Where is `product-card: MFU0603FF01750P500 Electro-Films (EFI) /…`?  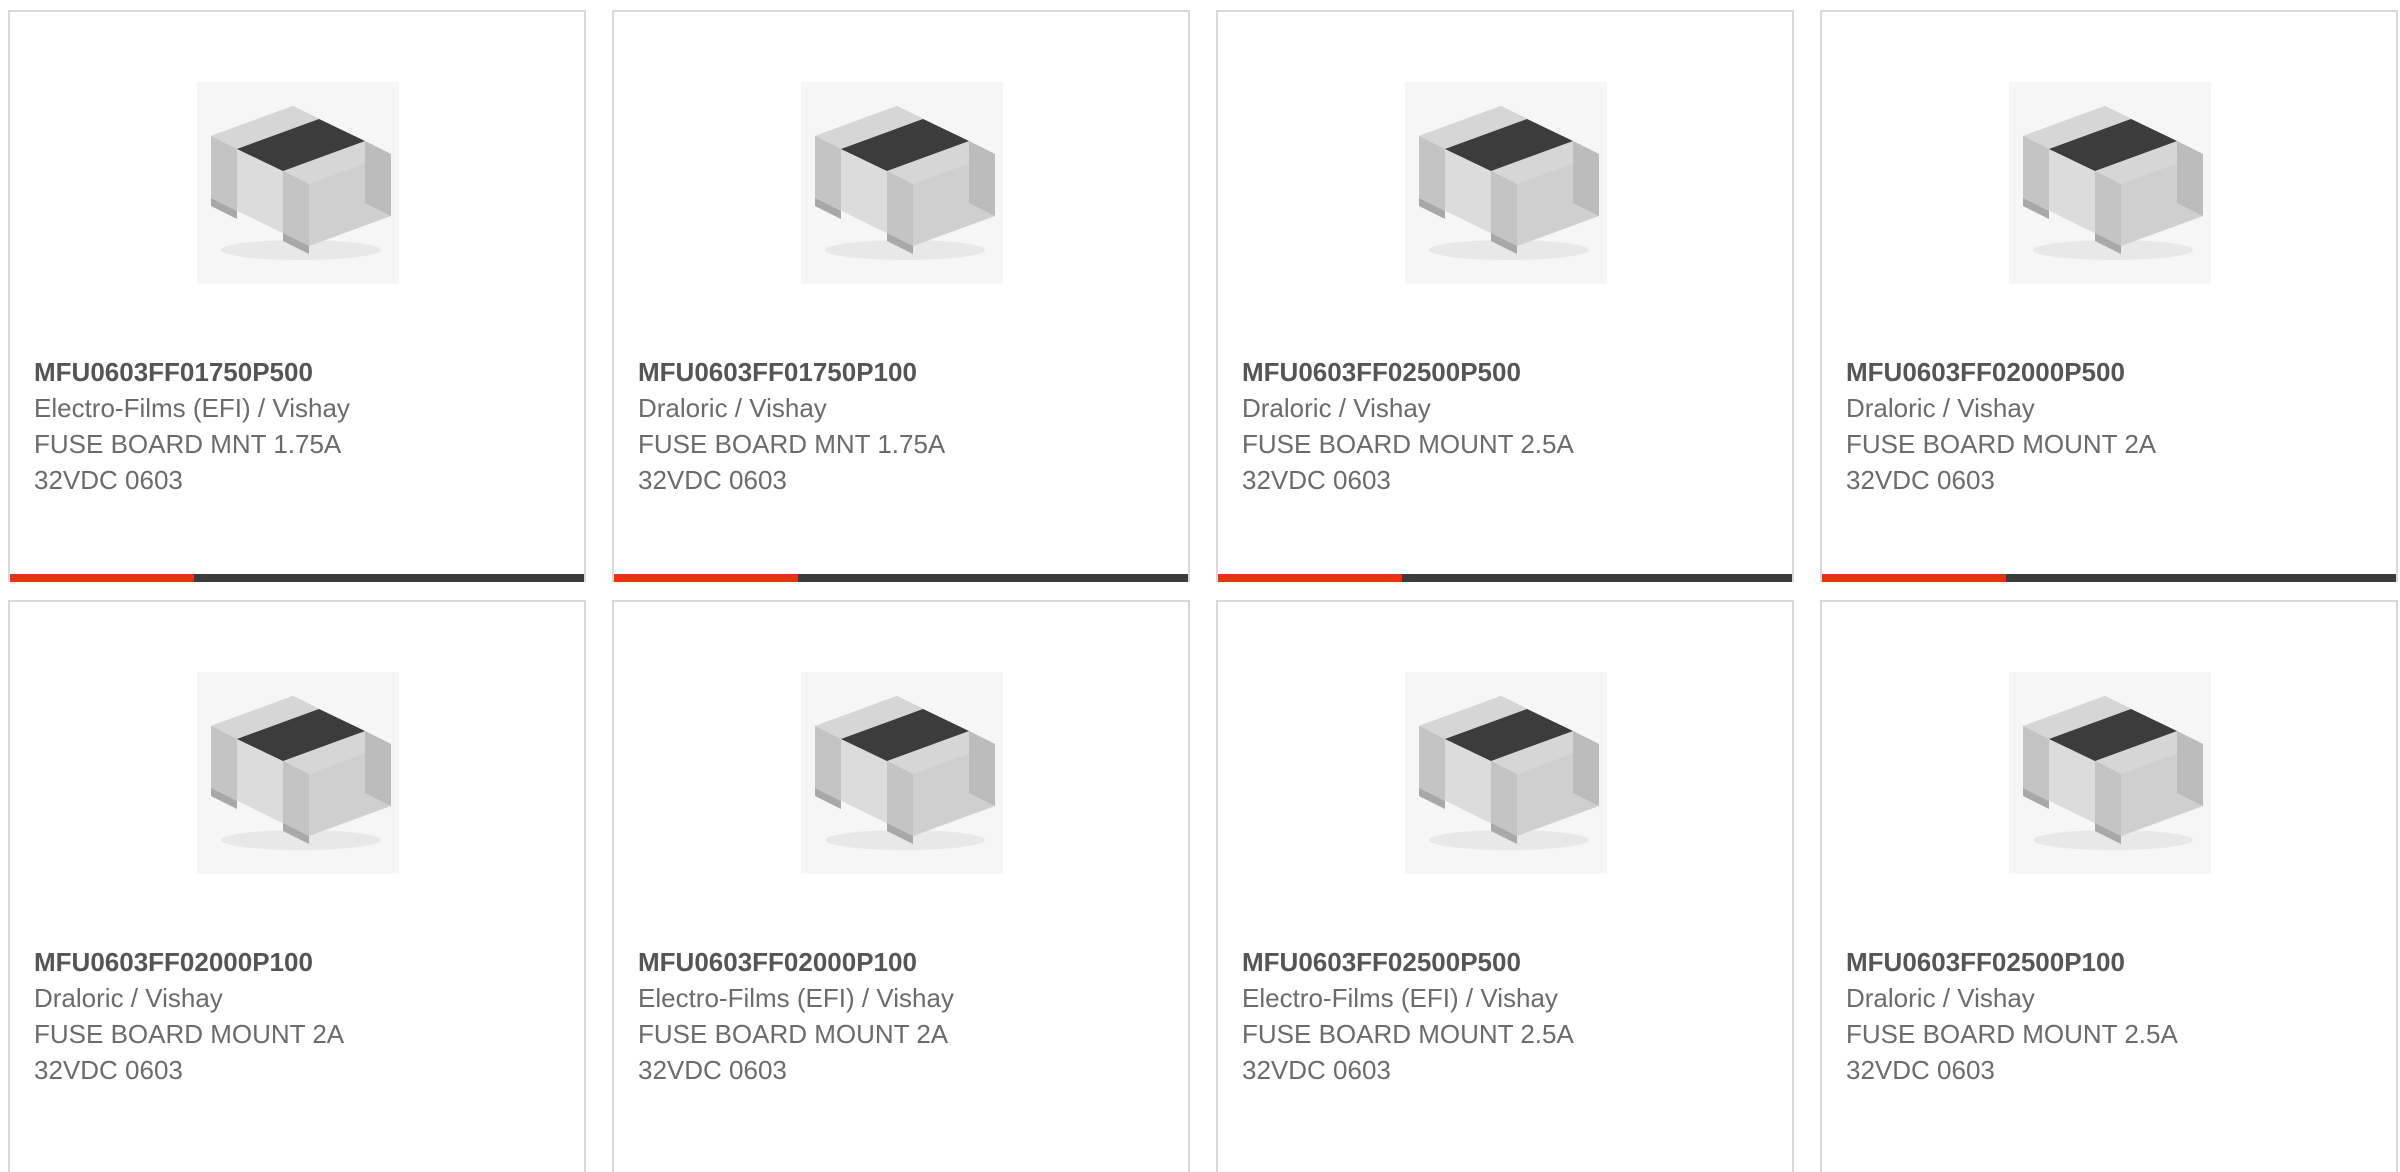
product-card: MFU0603FF01750P500 Electro-Films (EFI) /… is located at coordinates (297, 296).